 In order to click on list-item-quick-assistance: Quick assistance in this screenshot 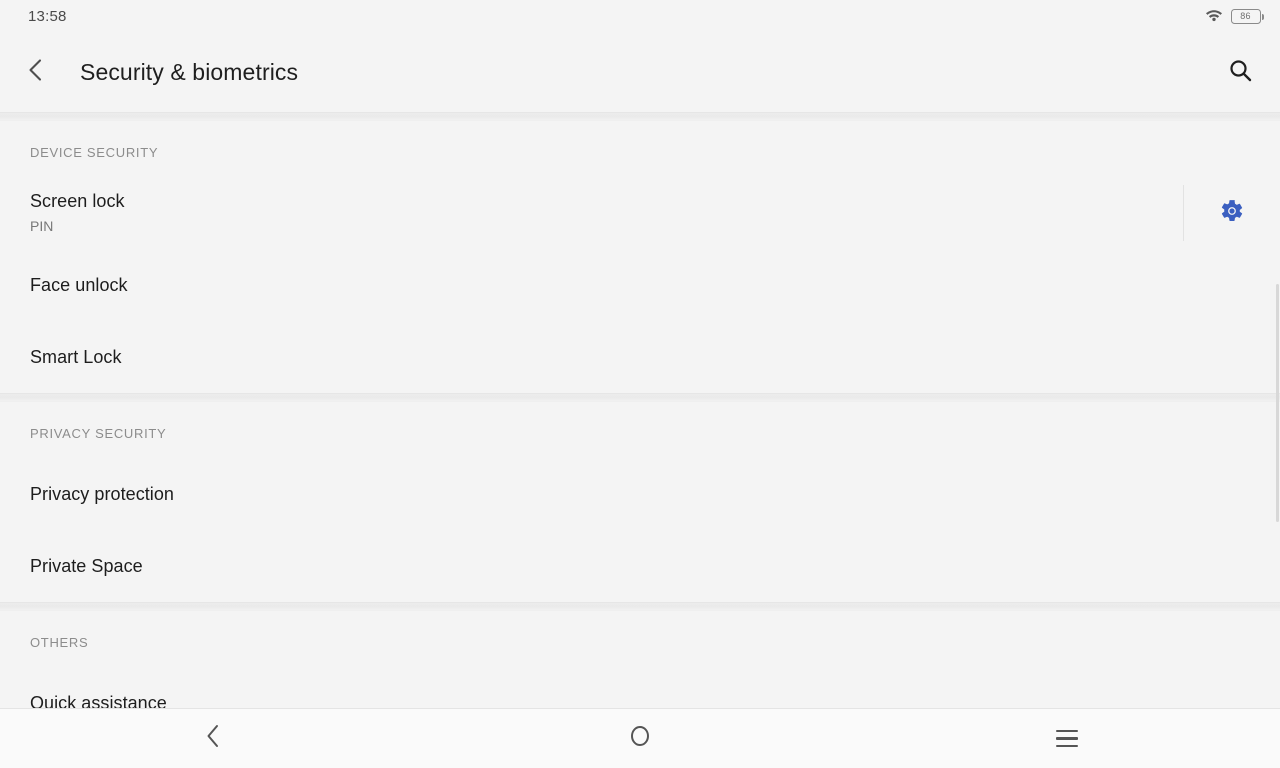, I will do `click(640, 687)`.